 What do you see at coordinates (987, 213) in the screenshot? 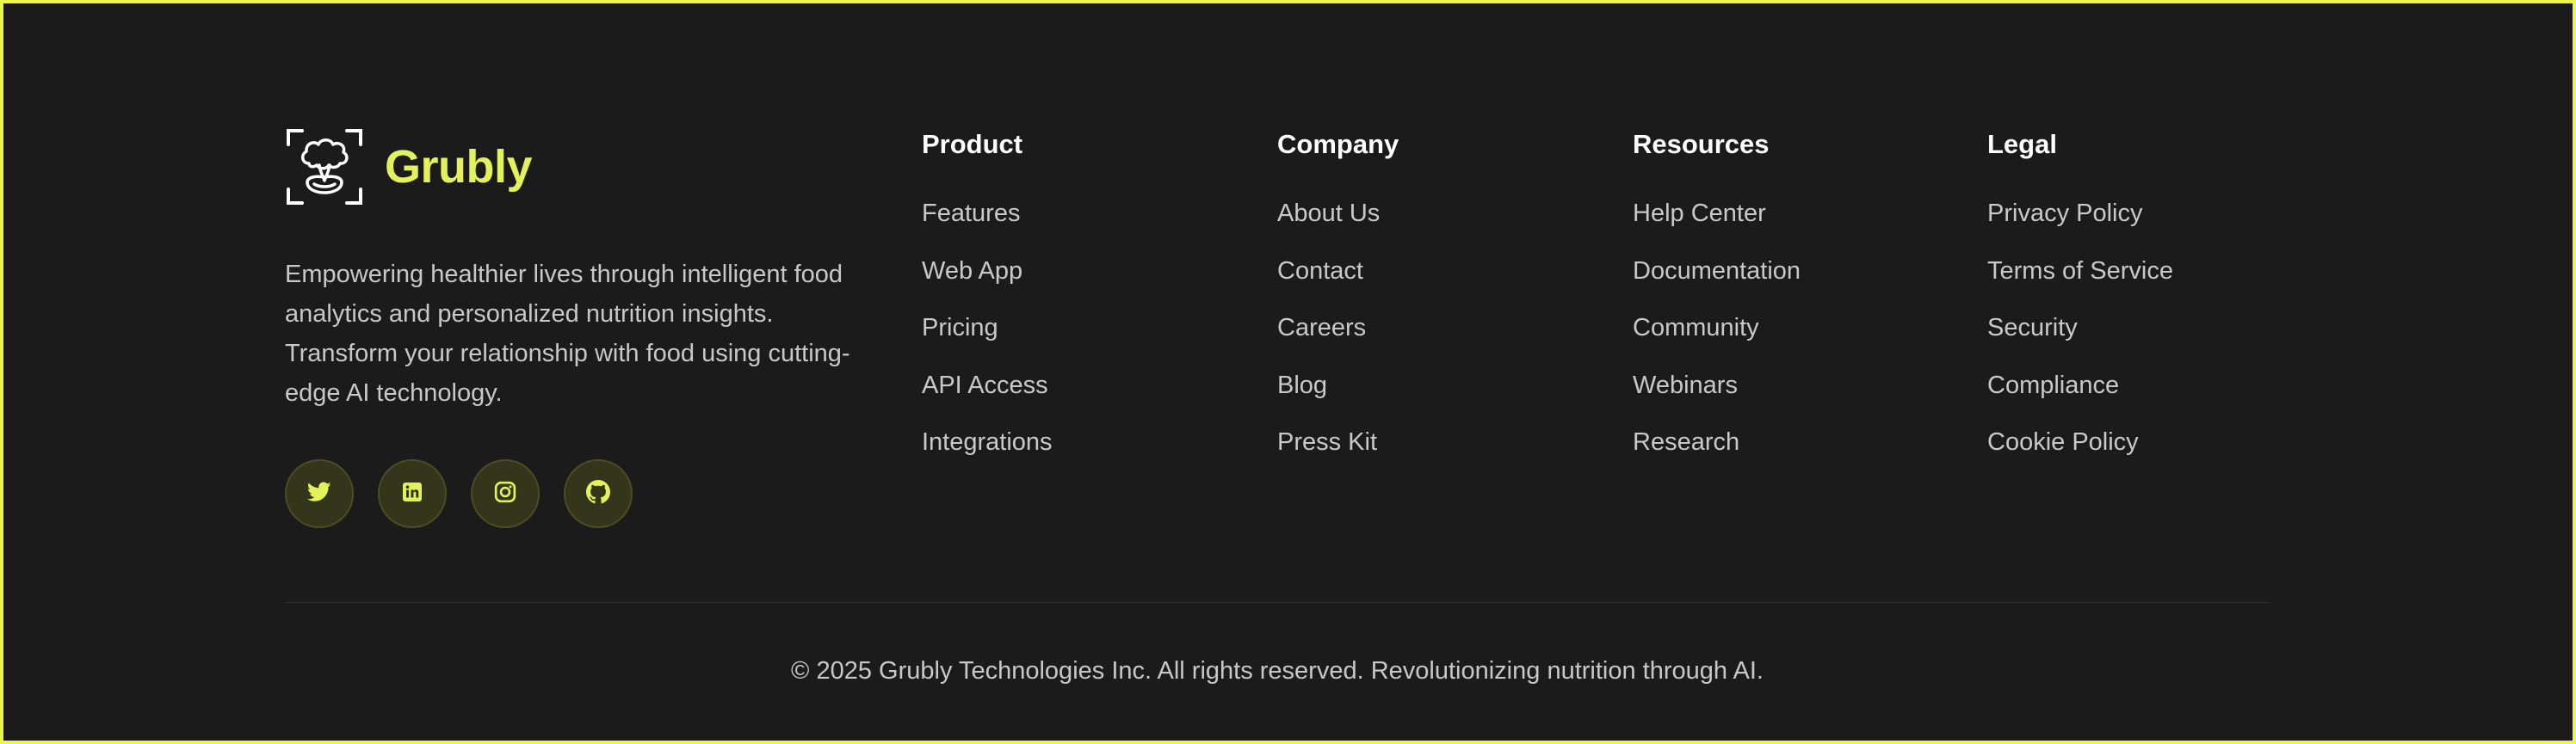
I see `link-features: Features` at bounding box center [987, 213].